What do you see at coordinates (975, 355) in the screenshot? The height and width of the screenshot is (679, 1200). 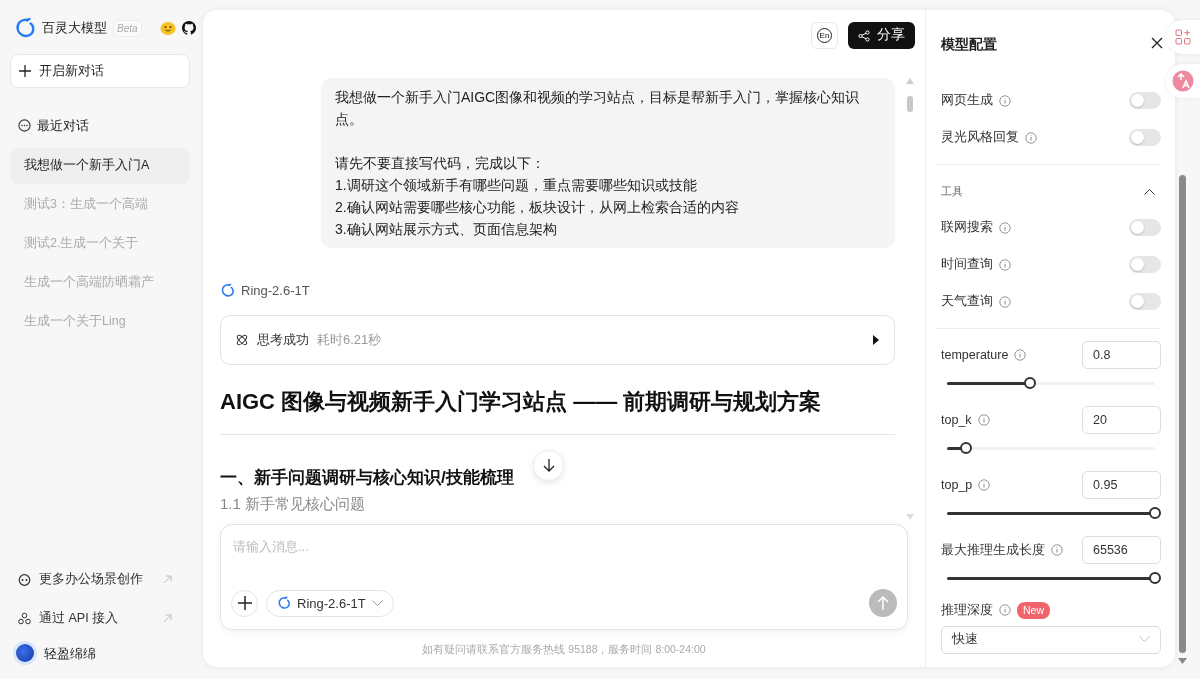 I see `parameter-label: temperature` at bounding box center [975, 355].